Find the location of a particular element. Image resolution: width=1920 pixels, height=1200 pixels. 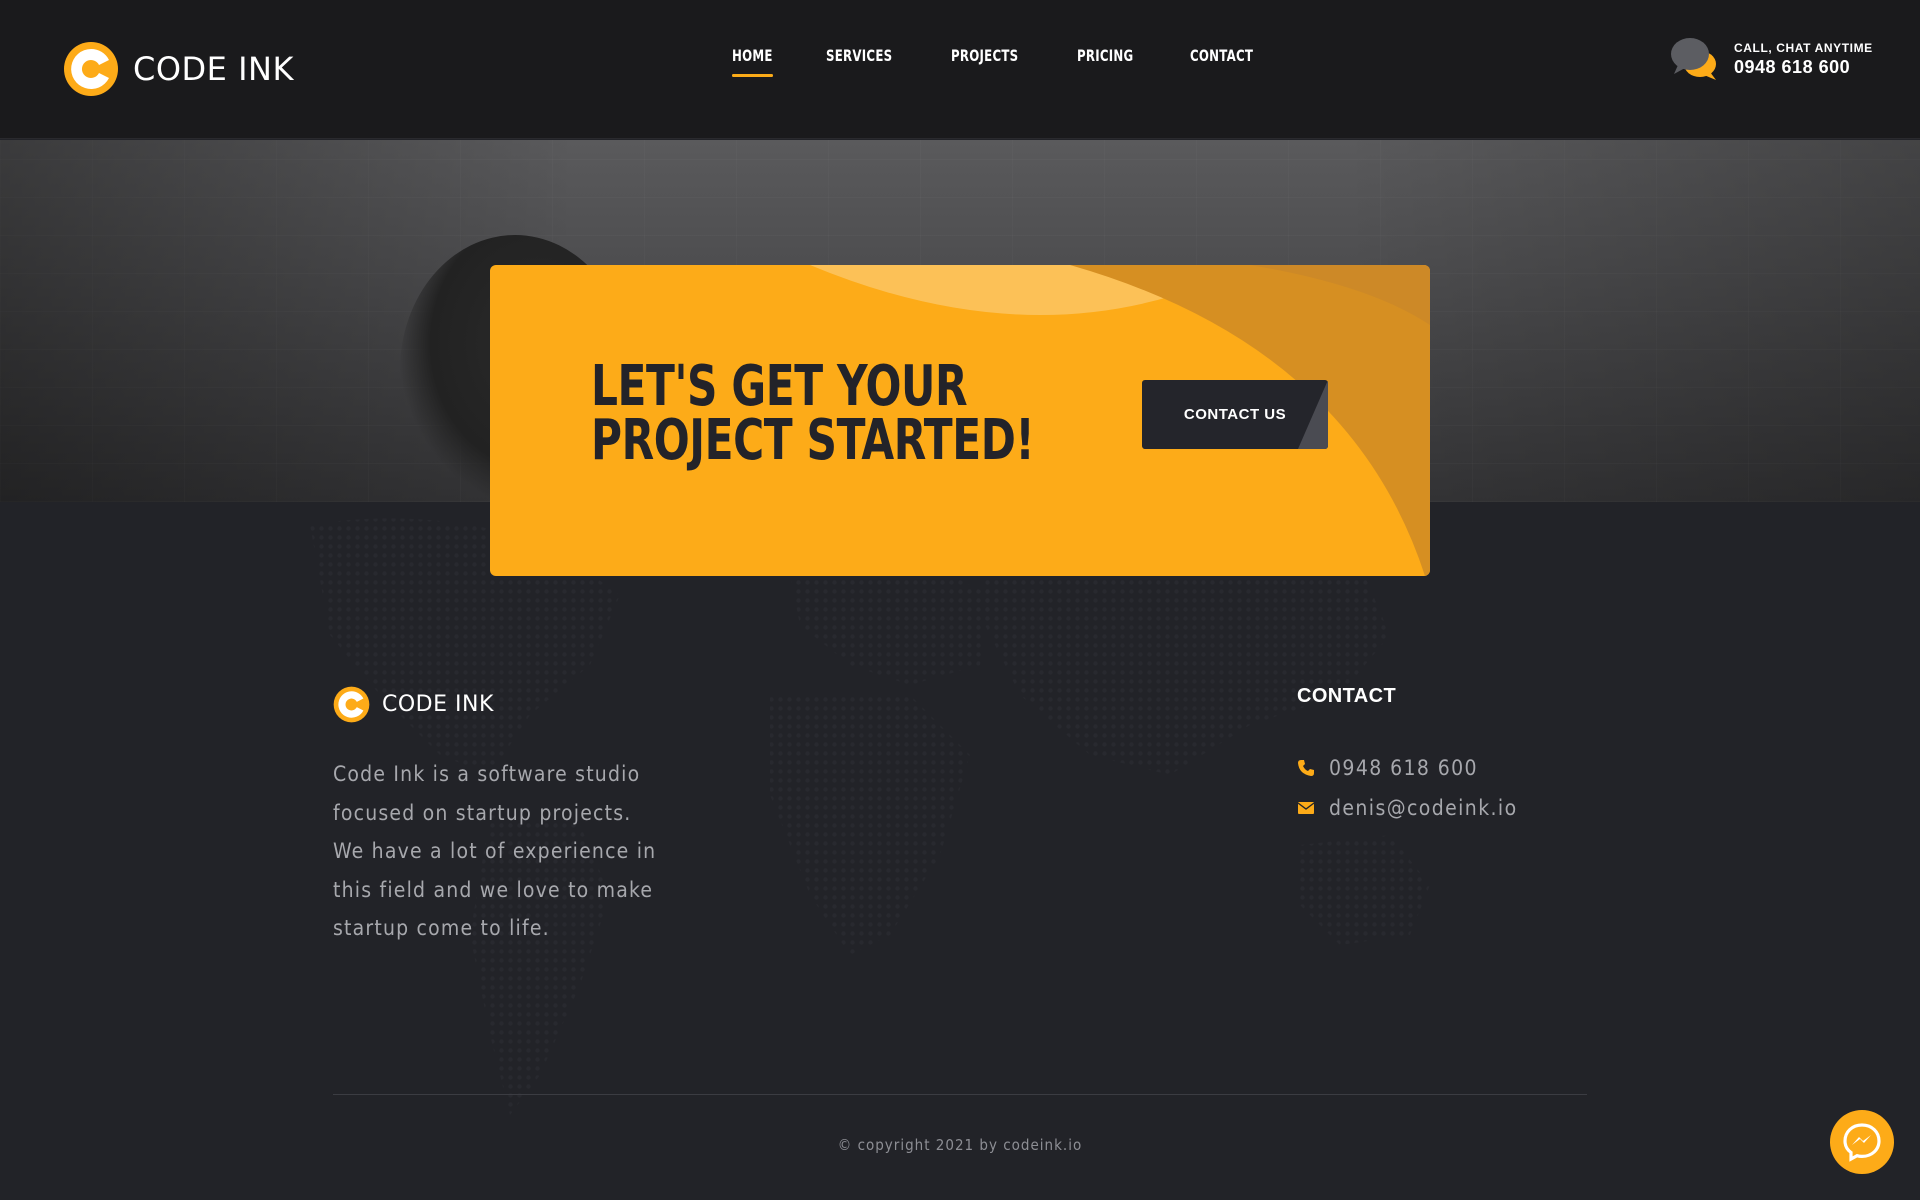

footer-email: denis@codeink.io is located at coordinates (1423, 808).